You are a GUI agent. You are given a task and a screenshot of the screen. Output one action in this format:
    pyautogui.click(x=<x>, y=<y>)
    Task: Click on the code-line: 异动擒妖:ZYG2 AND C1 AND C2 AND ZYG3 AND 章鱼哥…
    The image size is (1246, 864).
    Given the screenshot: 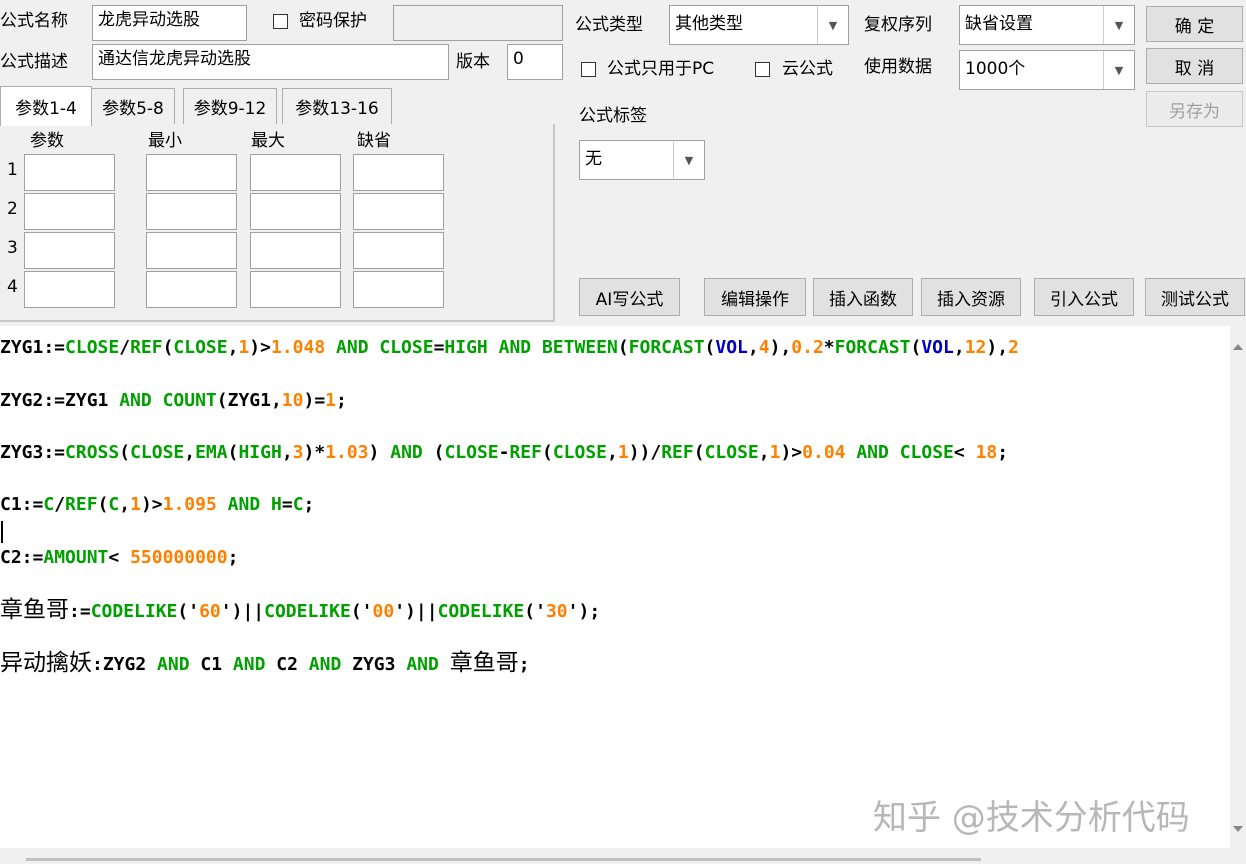 What is the action you would take?
    pyautogui.click(x=265, y=664)
    